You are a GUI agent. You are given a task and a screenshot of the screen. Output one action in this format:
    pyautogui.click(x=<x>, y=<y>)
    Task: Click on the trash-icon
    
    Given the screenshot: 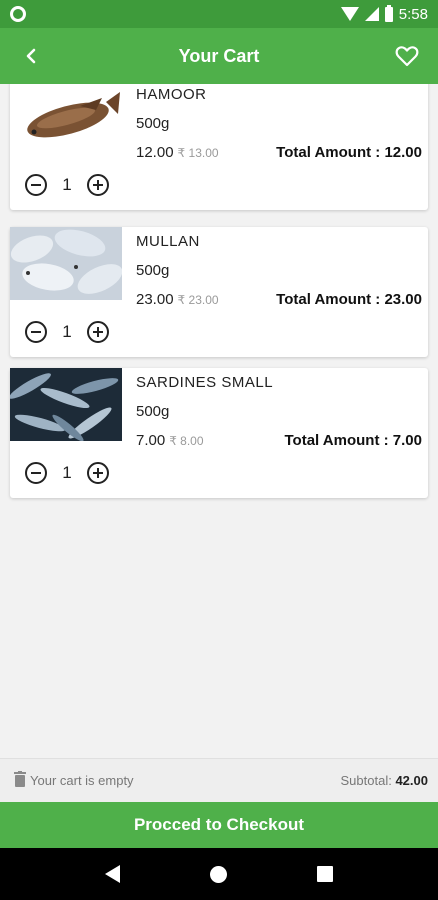 What is the action you would take?
    pyautogui.click(x=20, y=780)
    